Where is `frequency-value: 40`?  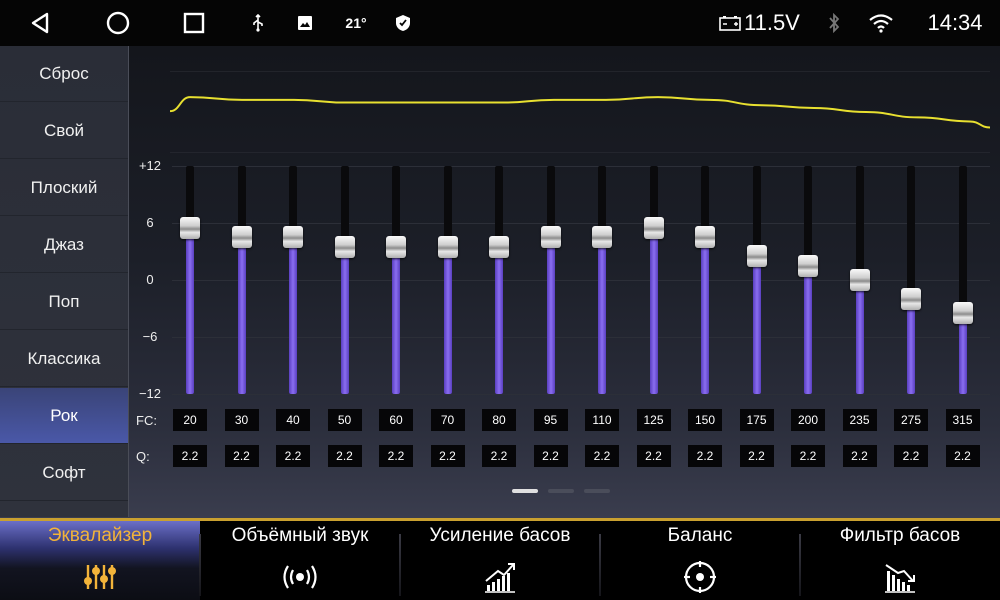 frequency-value: 40 is located at coordinates (293, 420).